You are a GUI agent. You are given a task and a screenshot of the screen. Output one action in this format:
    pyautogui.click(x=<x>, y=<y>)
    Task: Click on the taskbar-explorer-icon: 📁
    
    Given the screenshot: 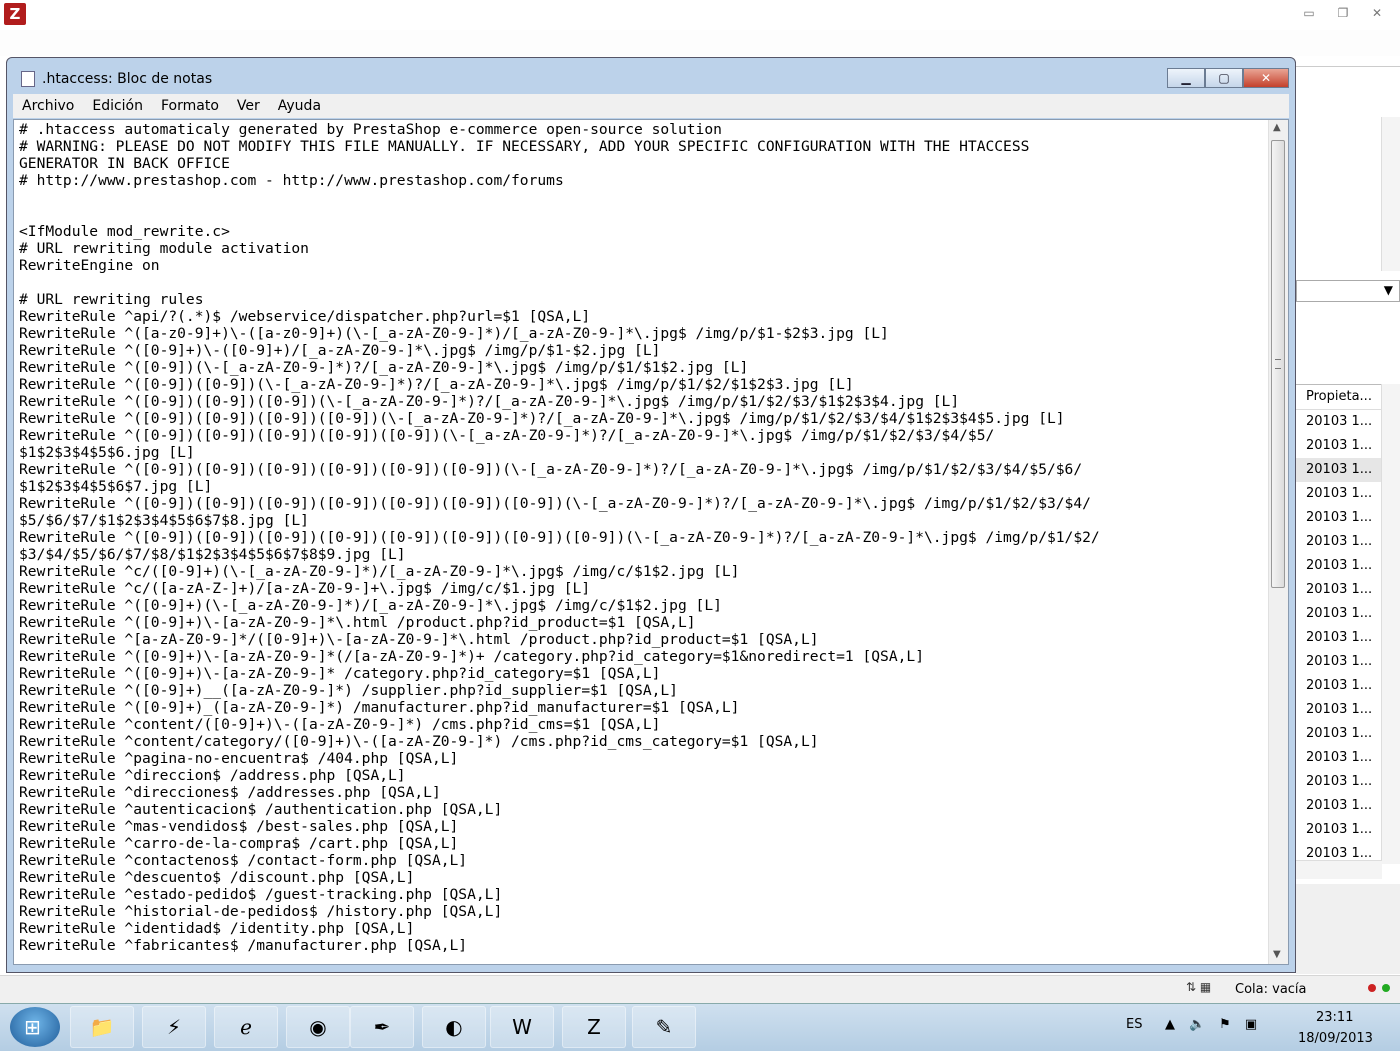 What is the action you would take?
    pyautogui.click(x=102, y=1027)
    